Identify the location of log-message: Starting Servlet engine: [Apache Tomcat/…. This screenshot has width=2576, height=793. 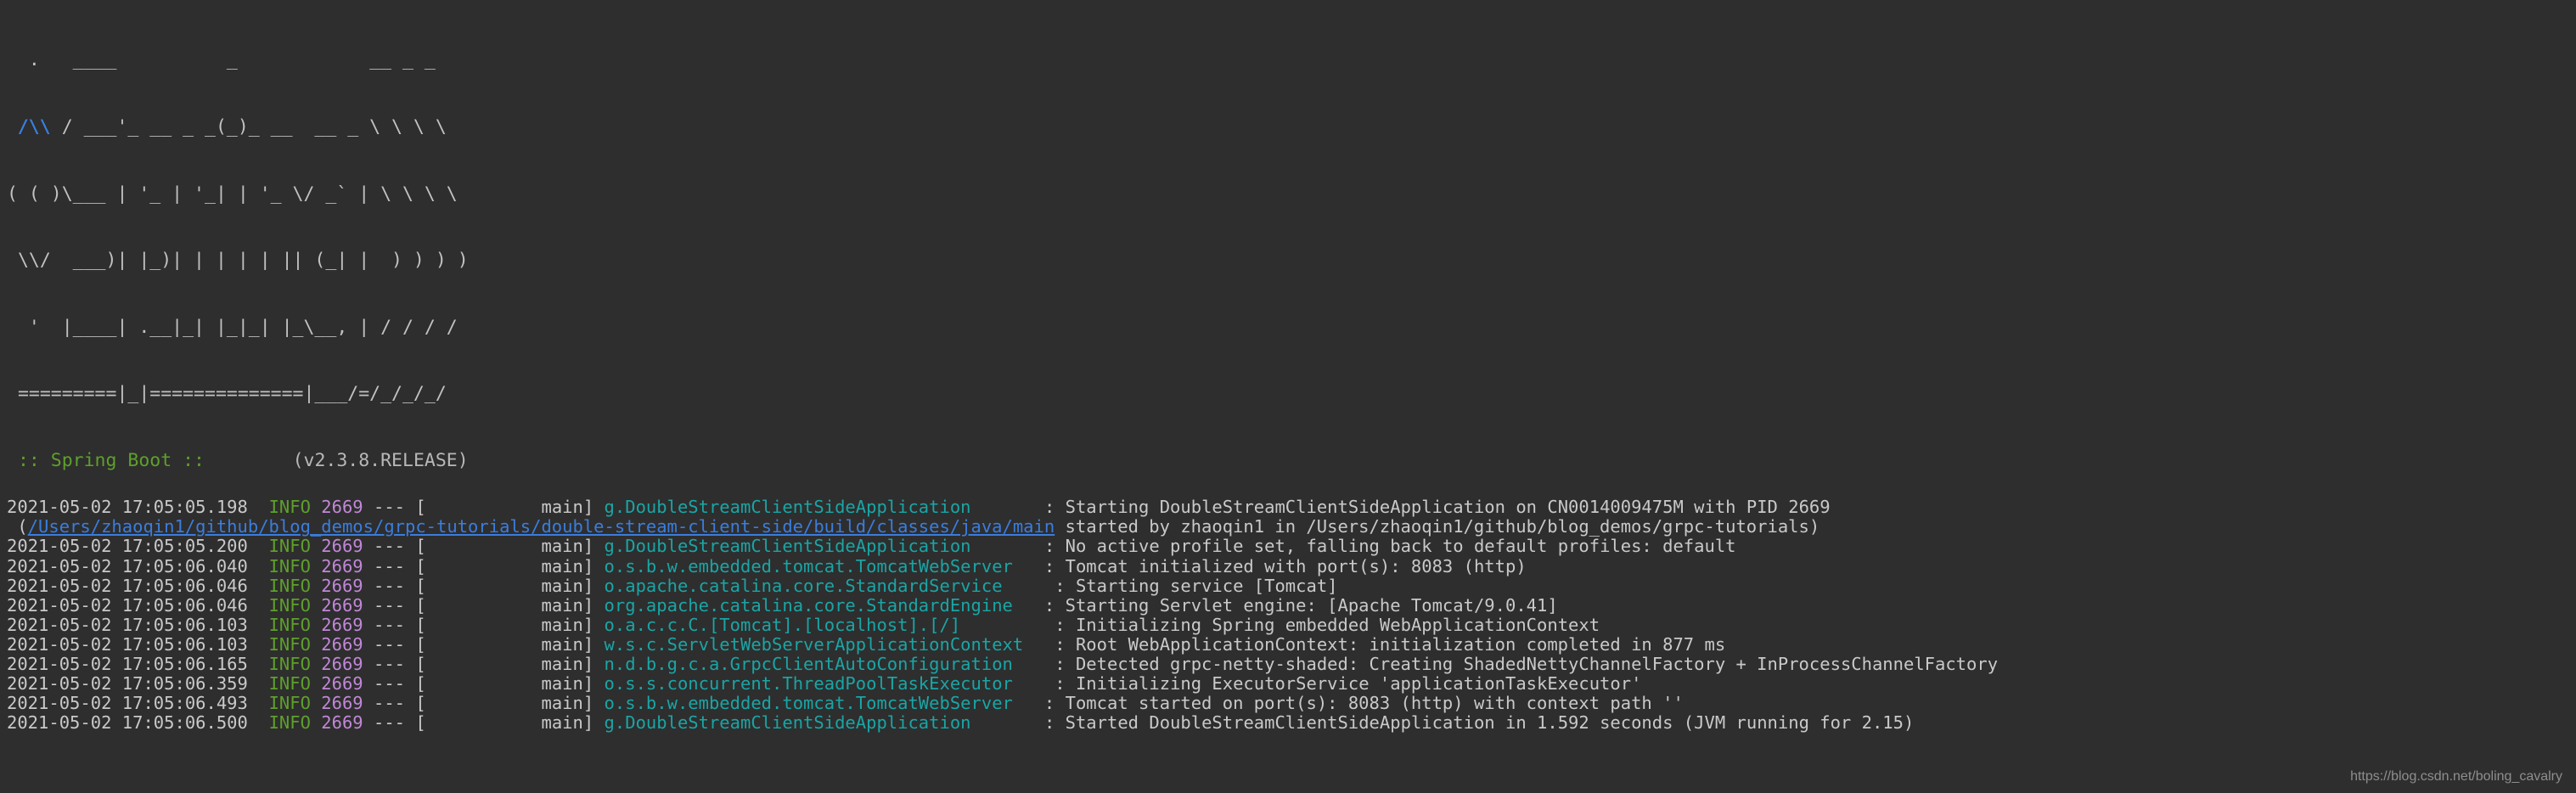
(1311, 605).